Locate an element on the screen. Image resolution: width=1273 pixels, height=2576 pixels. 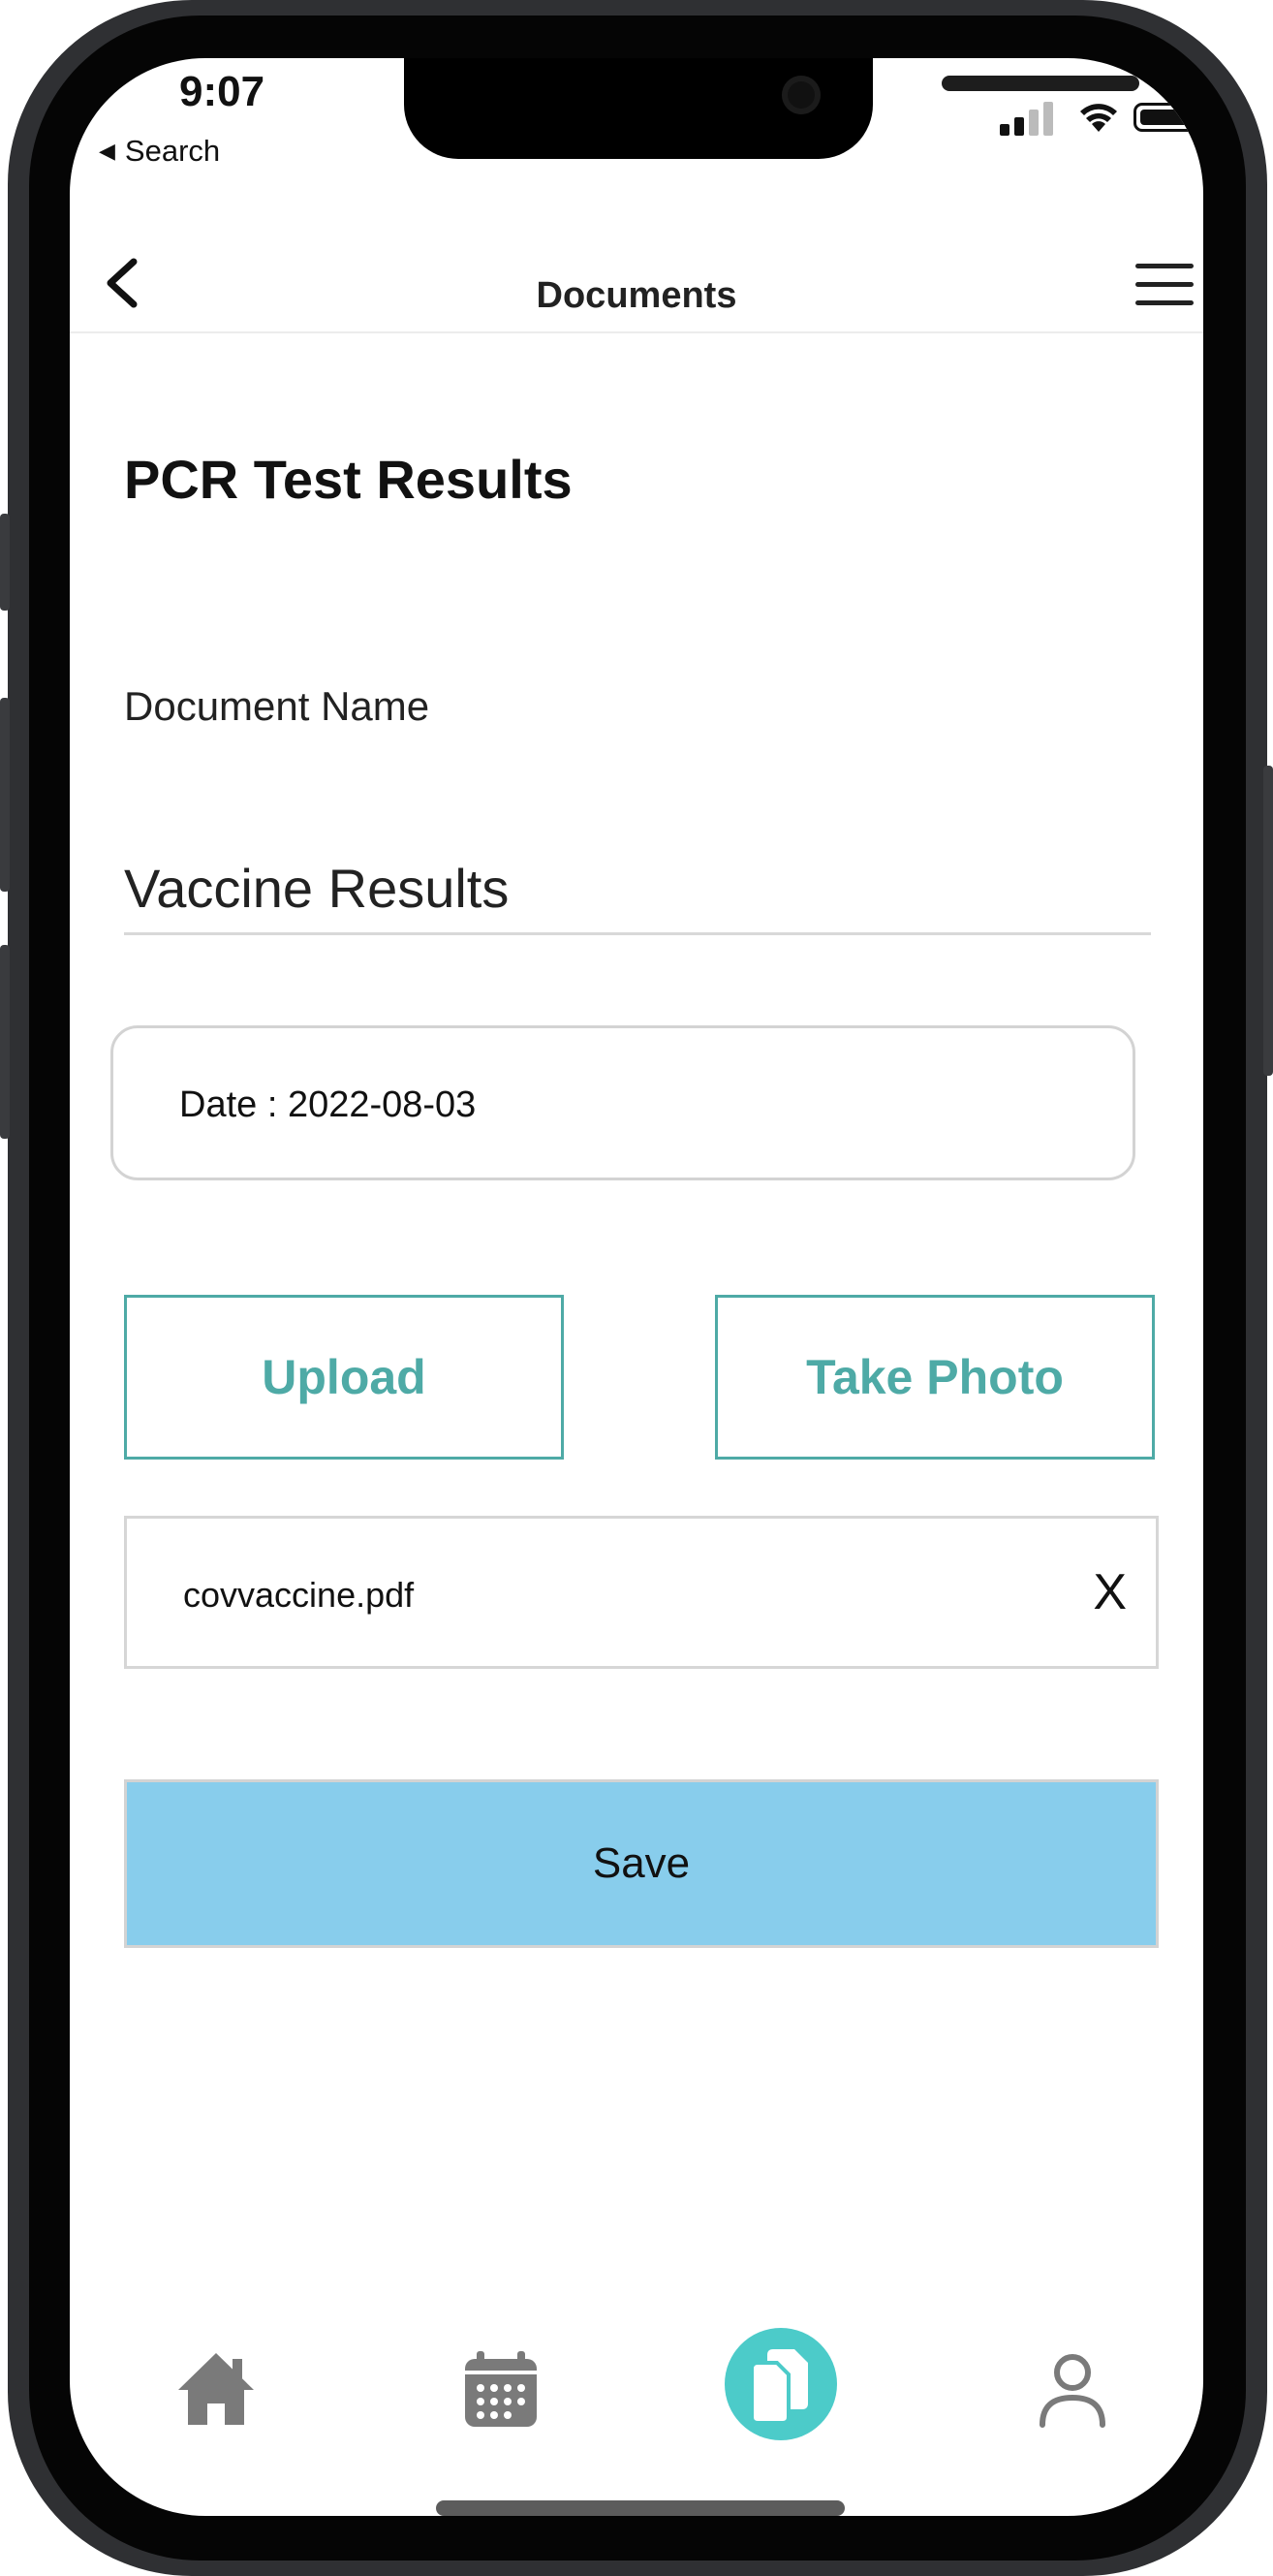
documents-tab is located at coordinates (781, 2384).